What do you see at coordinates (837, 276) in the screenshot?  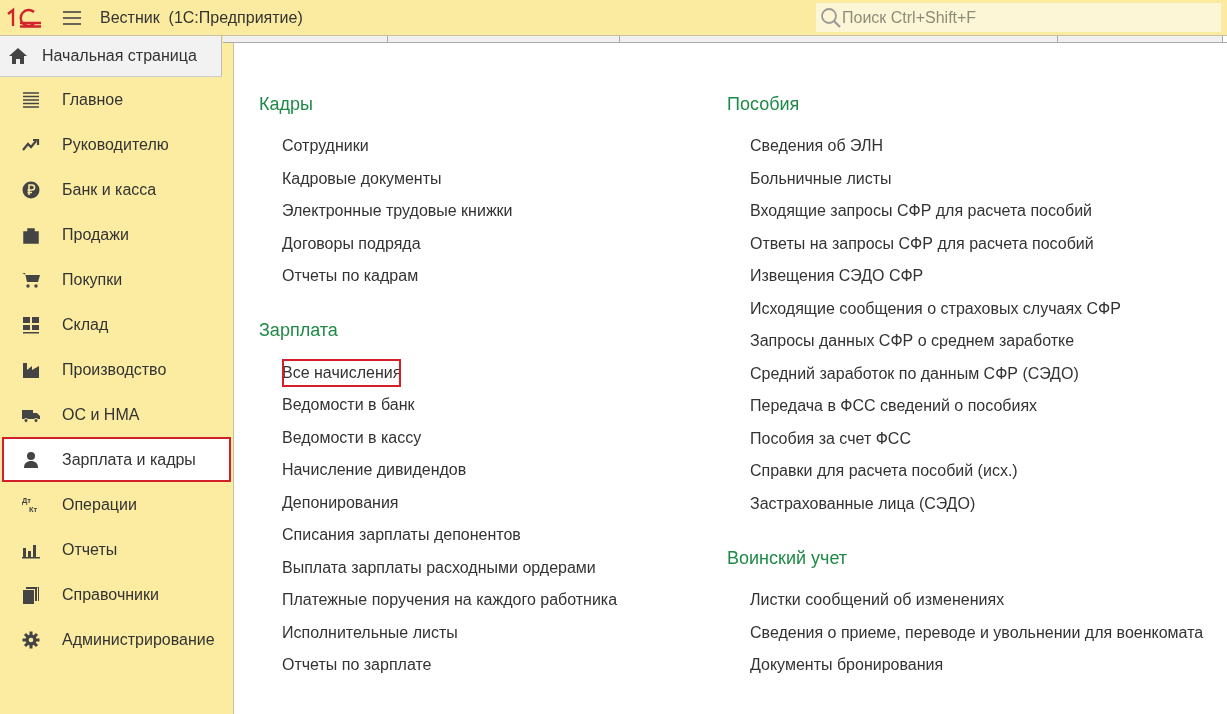 I see `nav-link: Извещения СЭДО СФР` at bounding box center [837, 276].